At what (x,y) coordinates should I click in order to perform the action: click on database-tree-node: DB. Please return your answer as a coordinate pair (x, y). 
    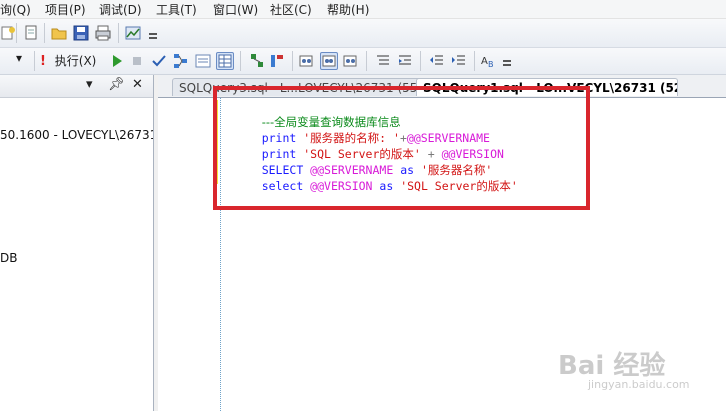
    Looking at the image, I should click on (8, 258).